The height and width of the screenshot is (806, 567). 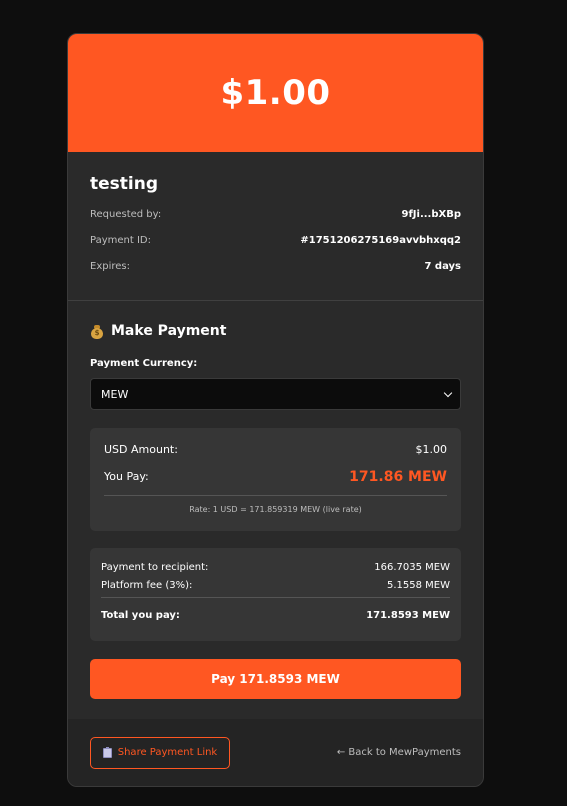 What do you see at coordinates (448, 392) in the screenshot?
I see `chevron-down-icon` at bounding box center [448, 392].